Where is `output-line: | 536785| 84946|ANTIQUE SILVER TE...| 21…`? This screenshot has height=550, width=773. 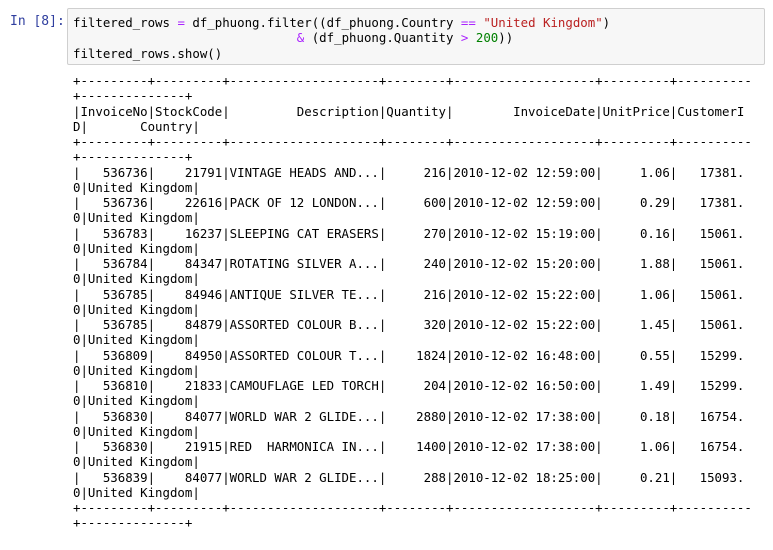
output-line: | 536785| 84946|ANTIQUE SILVER TE...| 21… is located at coordinates (409, 294).